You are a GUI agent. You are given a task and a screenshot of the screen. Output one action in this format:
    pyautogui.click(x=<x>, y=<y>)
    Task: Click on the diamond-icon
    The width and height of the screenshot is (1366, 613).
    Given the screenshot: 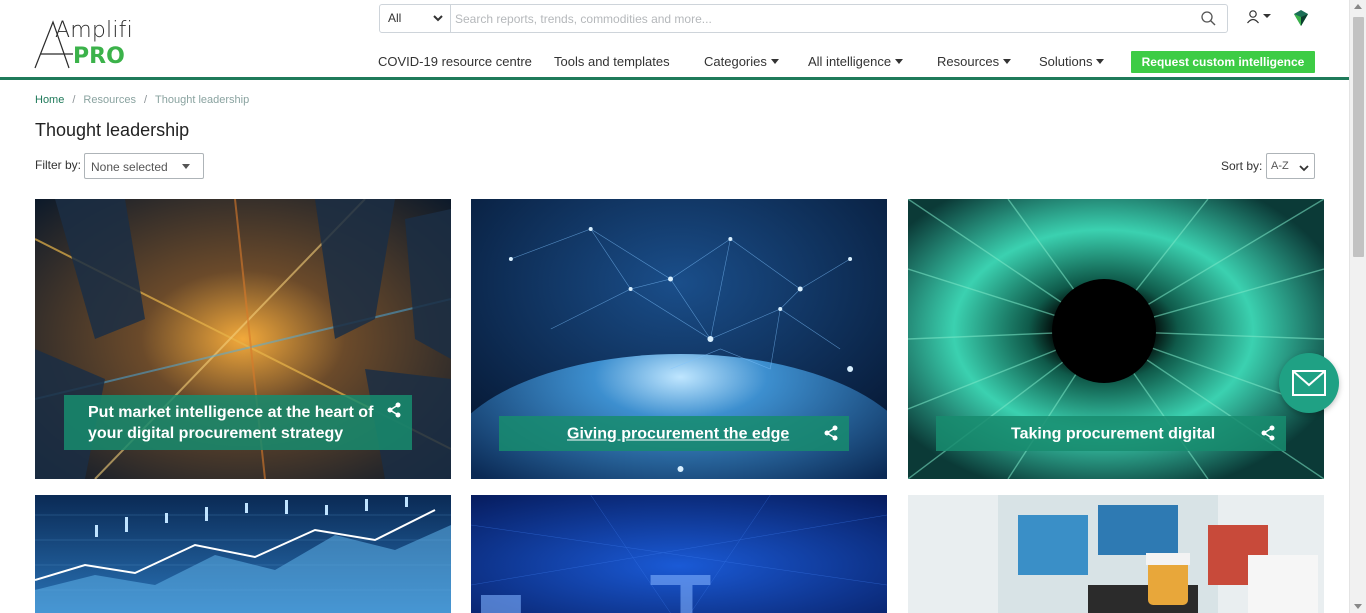 What is the action you would take?
    pyautogui.click(x=1301, y=18)
    